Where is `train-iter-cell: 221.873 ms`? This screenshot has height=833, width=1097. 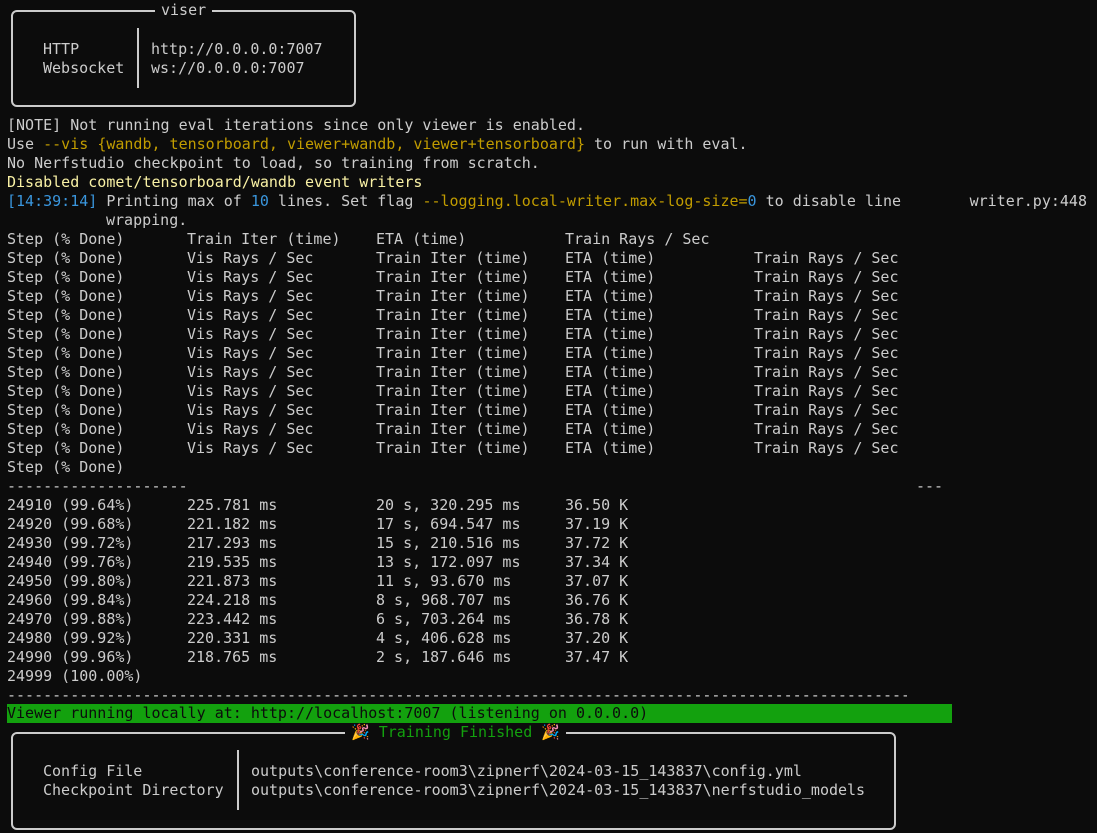 train-iter-cell: 221.873 ms is located at coordinates (232, 581).